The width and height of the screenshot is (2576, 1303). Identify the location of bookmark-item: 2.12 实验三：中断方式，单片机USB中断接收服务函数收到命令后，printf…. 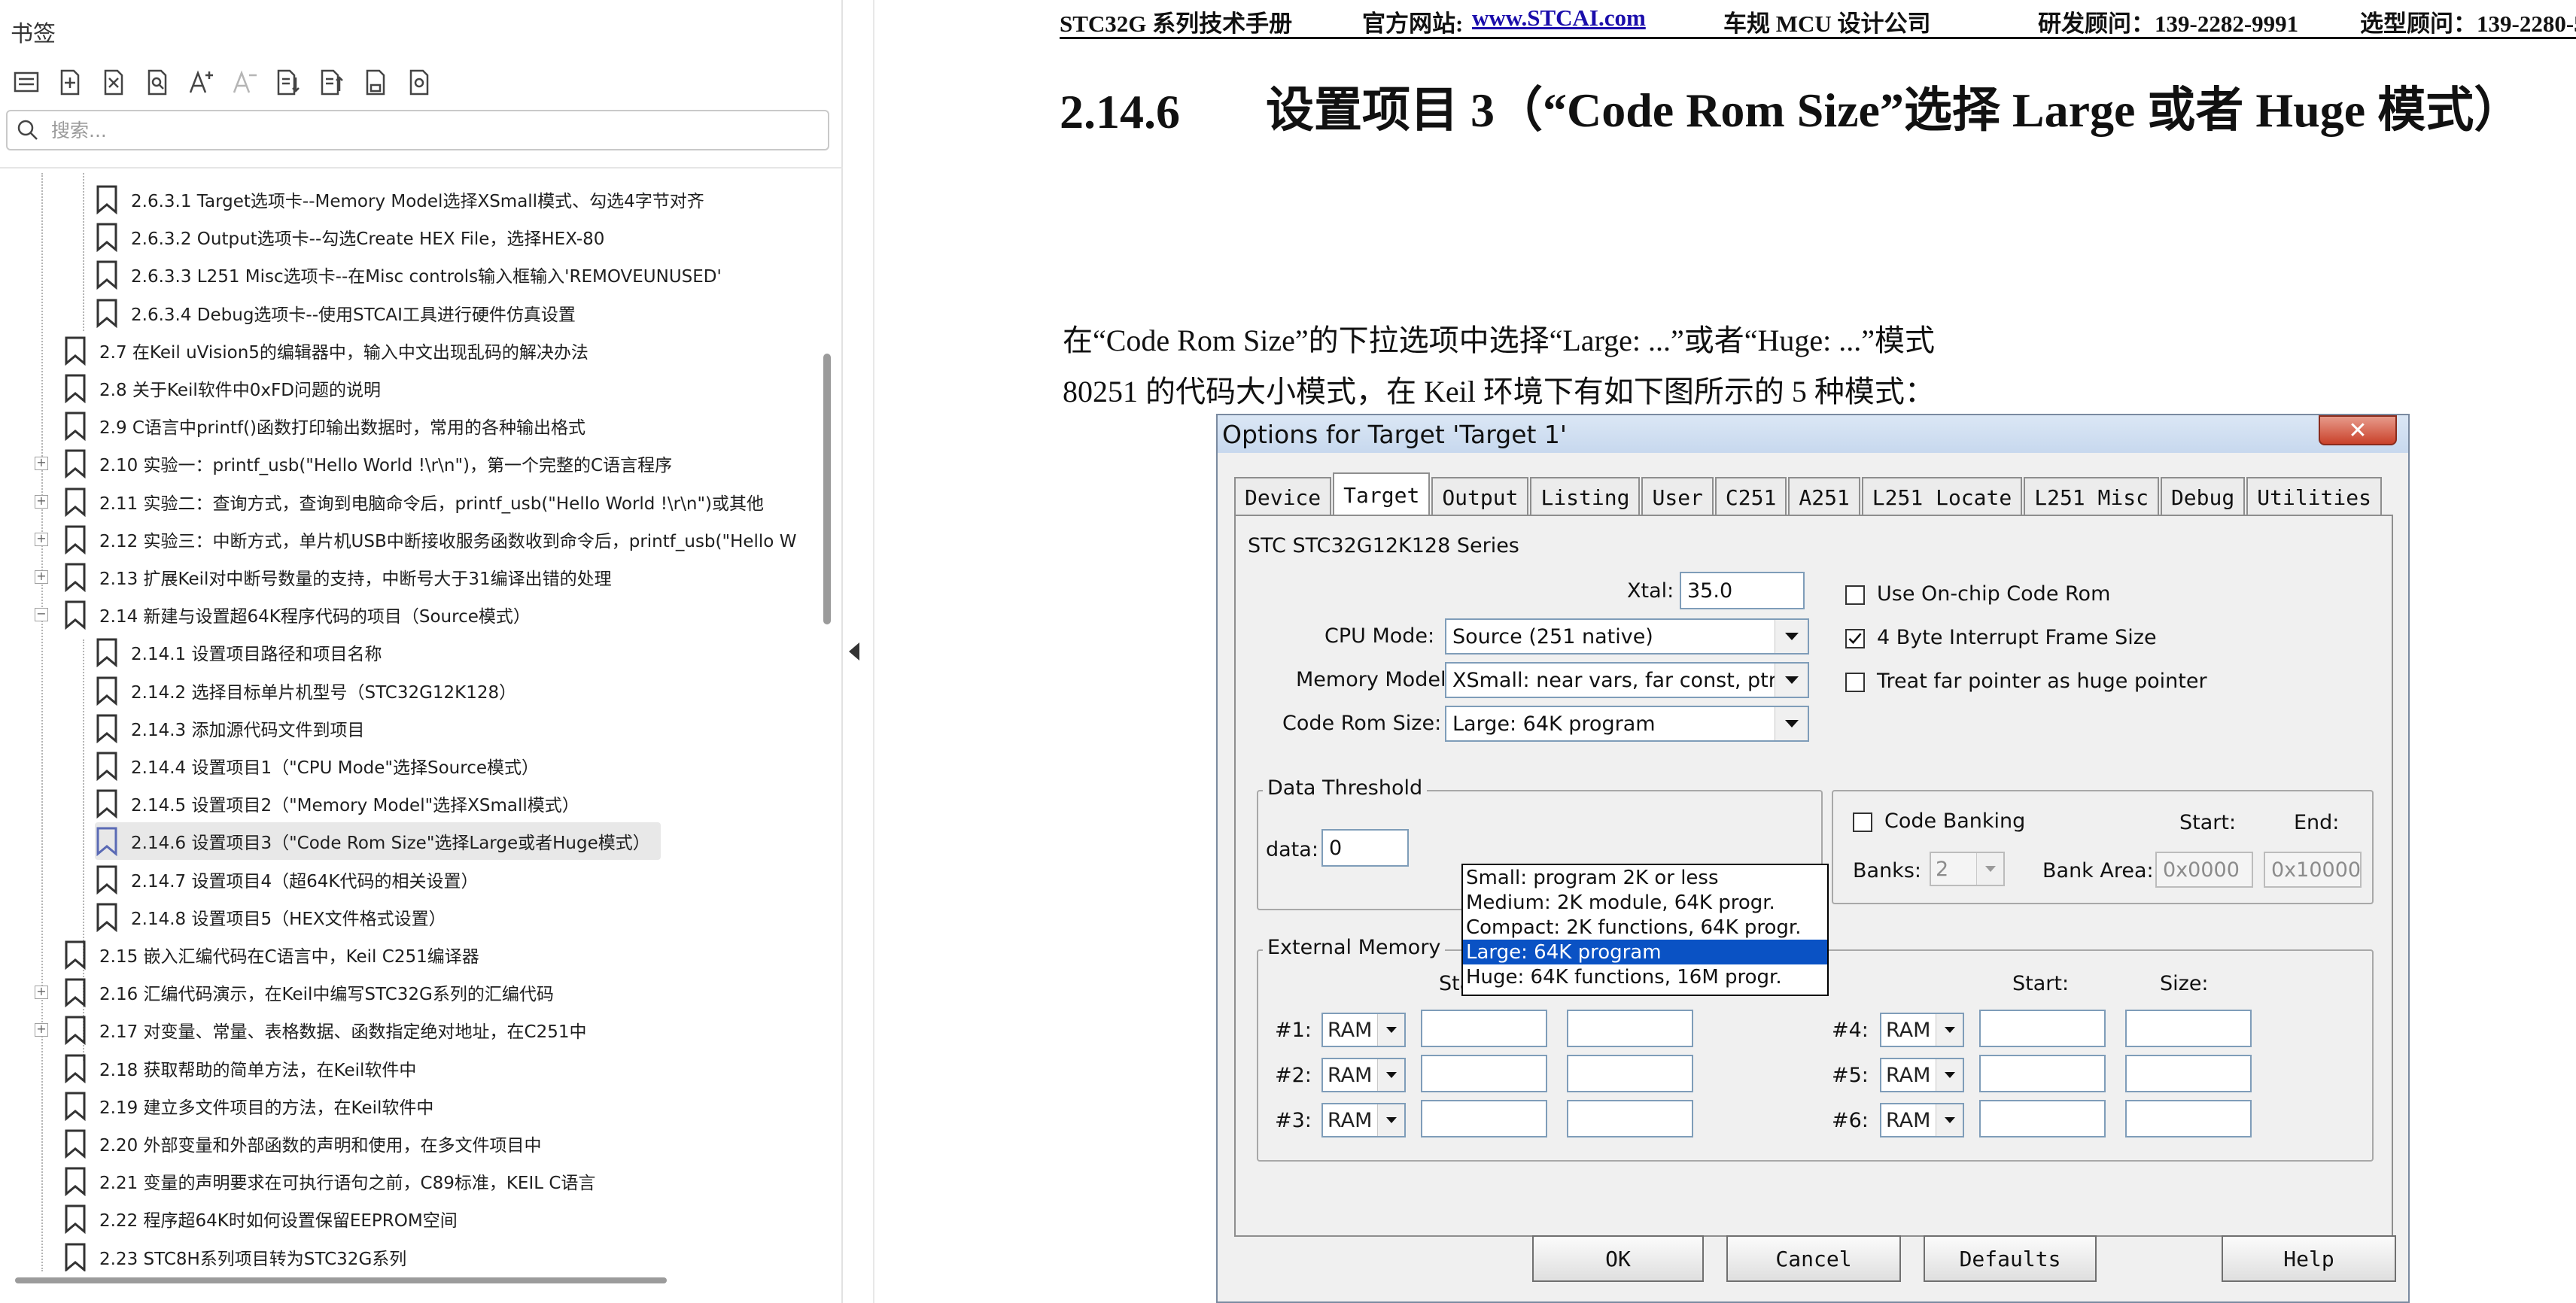
(430, 539).